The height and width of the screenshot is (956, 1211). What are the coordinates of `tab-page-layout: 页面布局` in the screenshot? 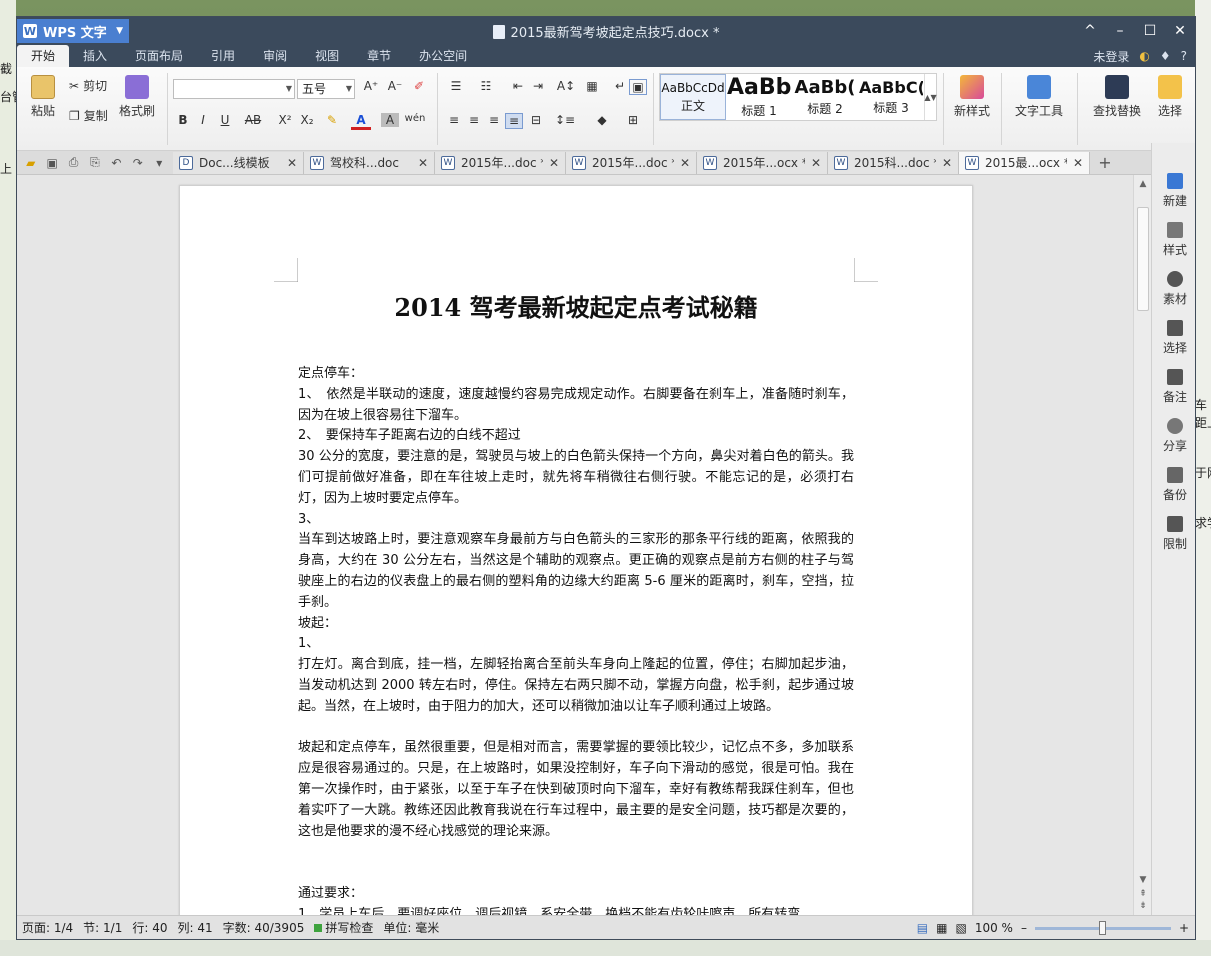 It's located at (159, 56).